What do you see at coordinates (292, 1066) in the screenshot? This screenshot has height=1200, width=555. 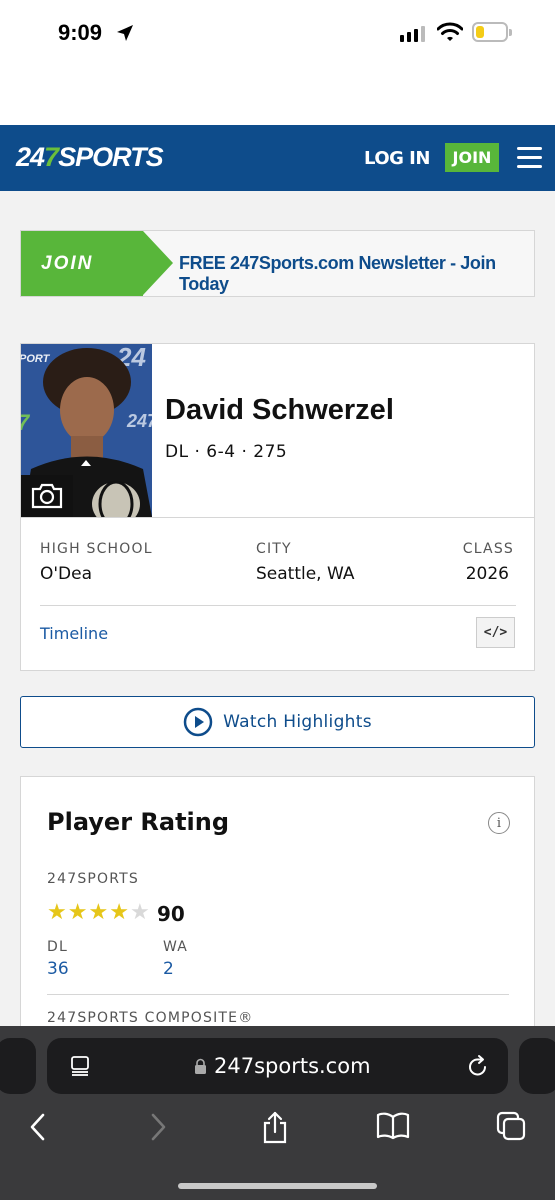 I see `url-text: 247sports.com` at bounding box center [292, 1066].